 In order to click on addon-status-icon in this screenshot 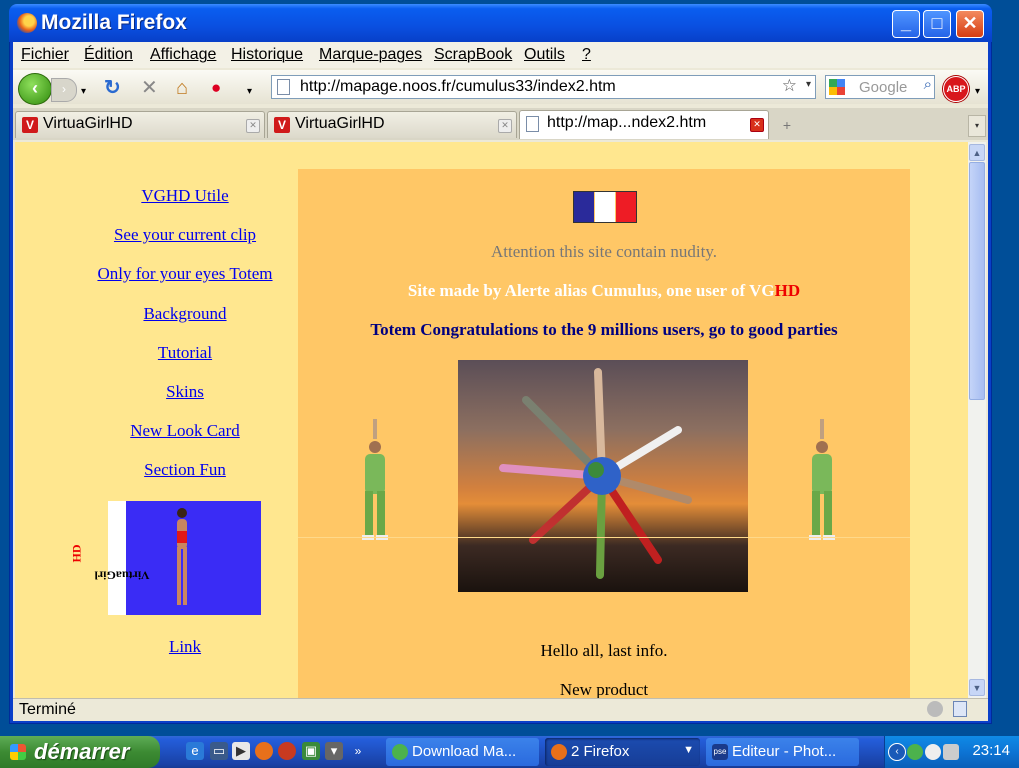, I will do `click(935, 709)`.